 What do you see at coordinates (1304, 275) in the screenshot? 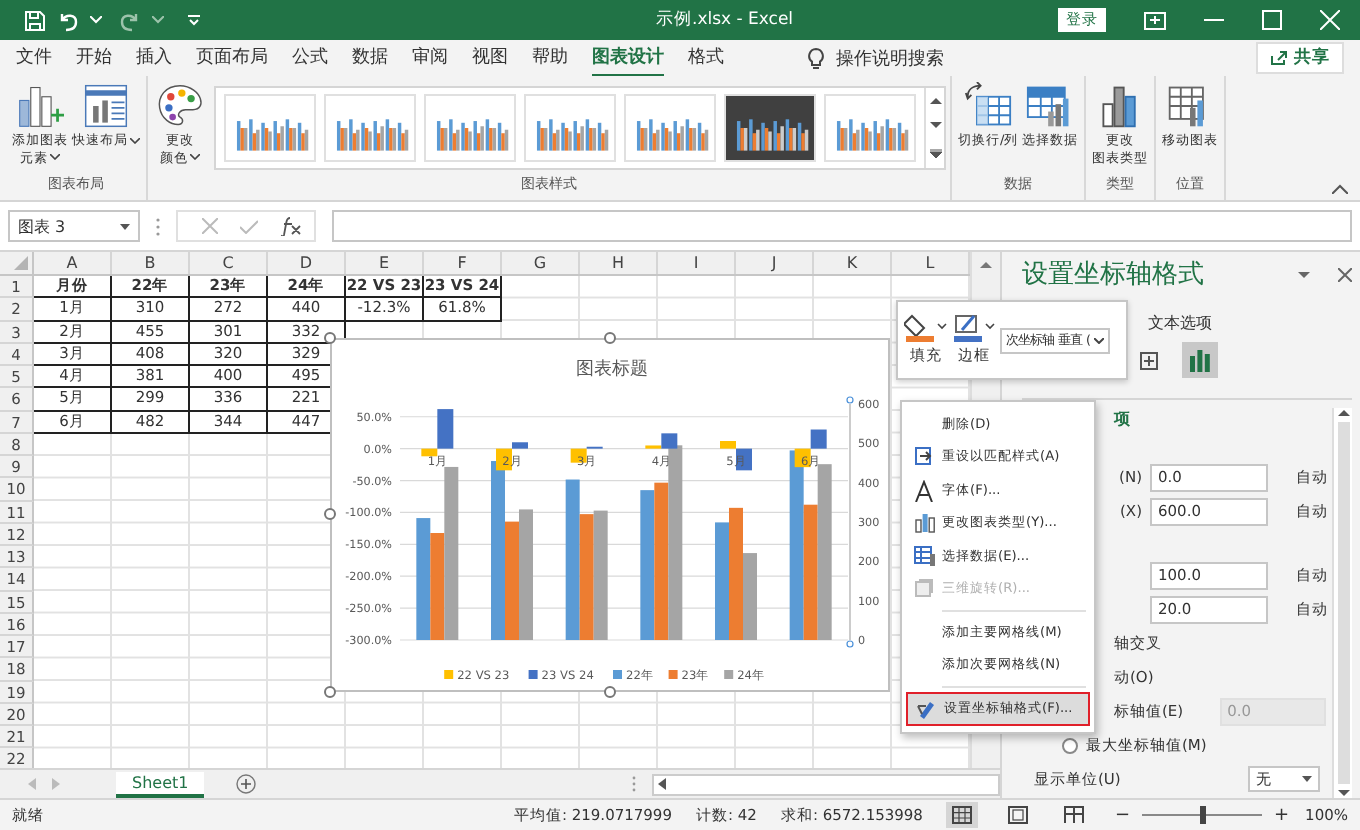
I see `dropdown-icon` at bounding box center [1304, 275].